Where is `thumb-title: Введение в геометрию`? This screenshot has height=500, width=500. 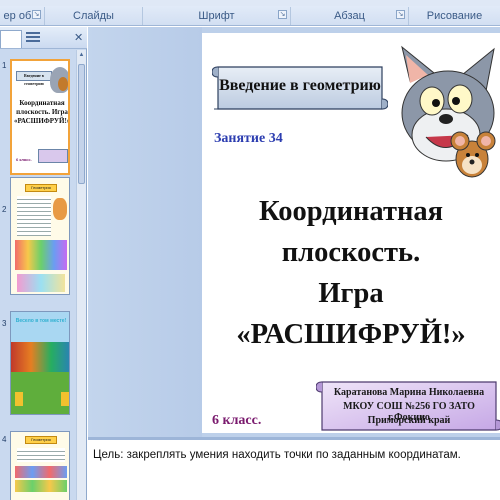
thumb-title: Введение в геометрию is located at coordinates (34, 78).